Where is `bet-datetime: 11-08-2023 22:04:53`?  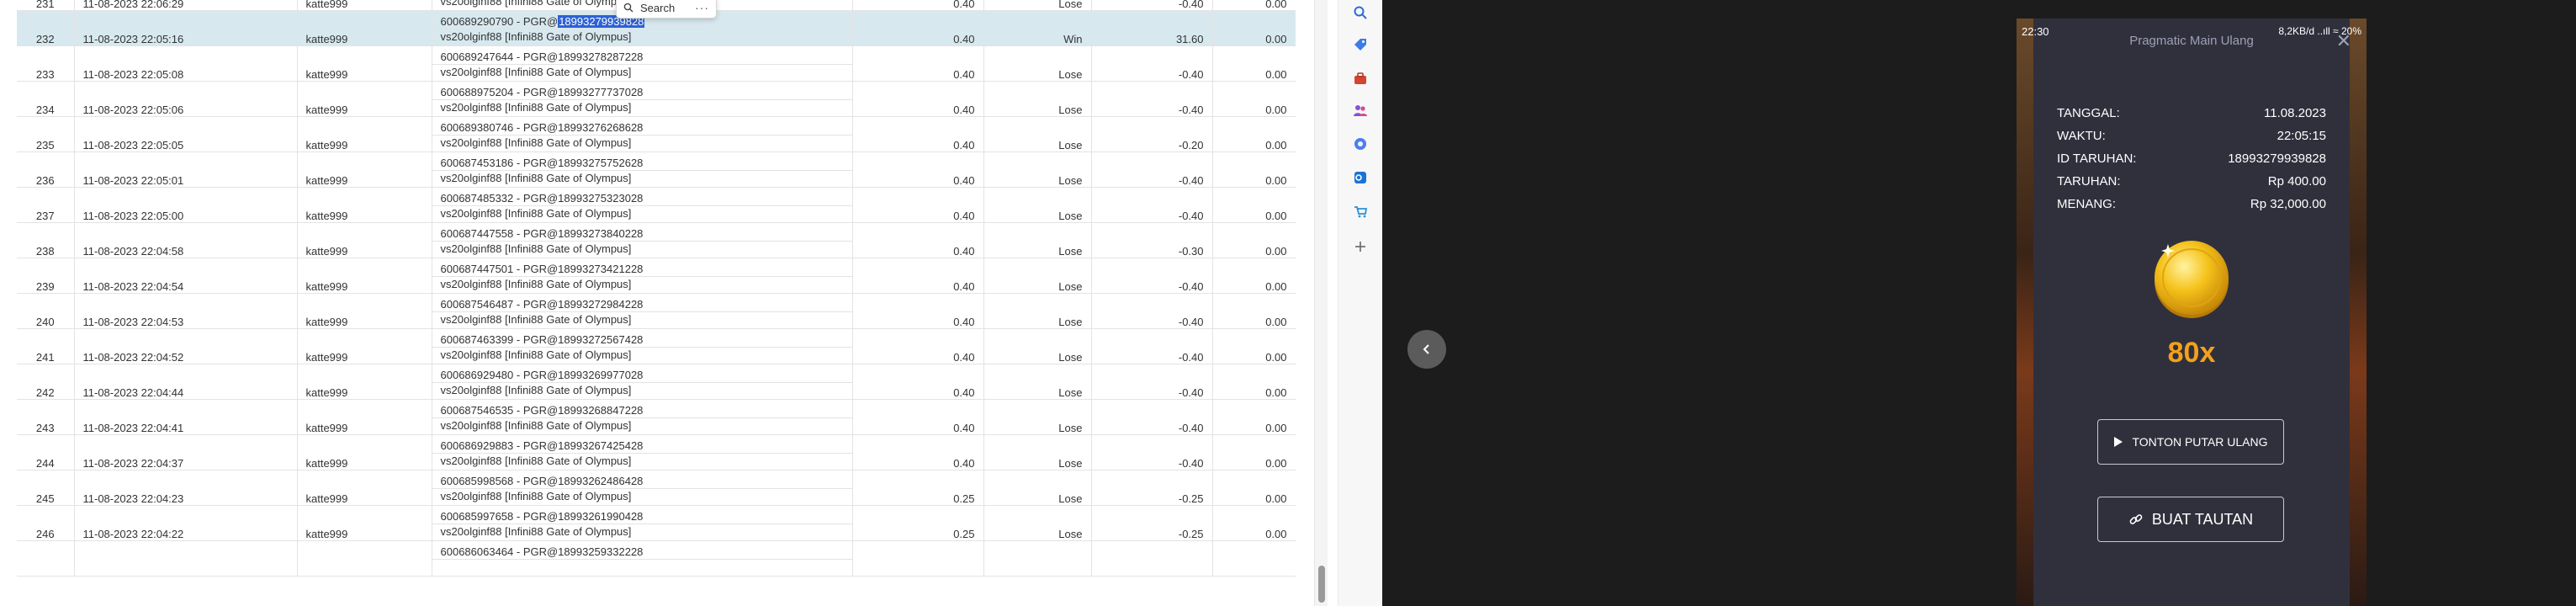 bet-datetime: 11-08-2023 22:04:53 is located at coordinates (186, 311).